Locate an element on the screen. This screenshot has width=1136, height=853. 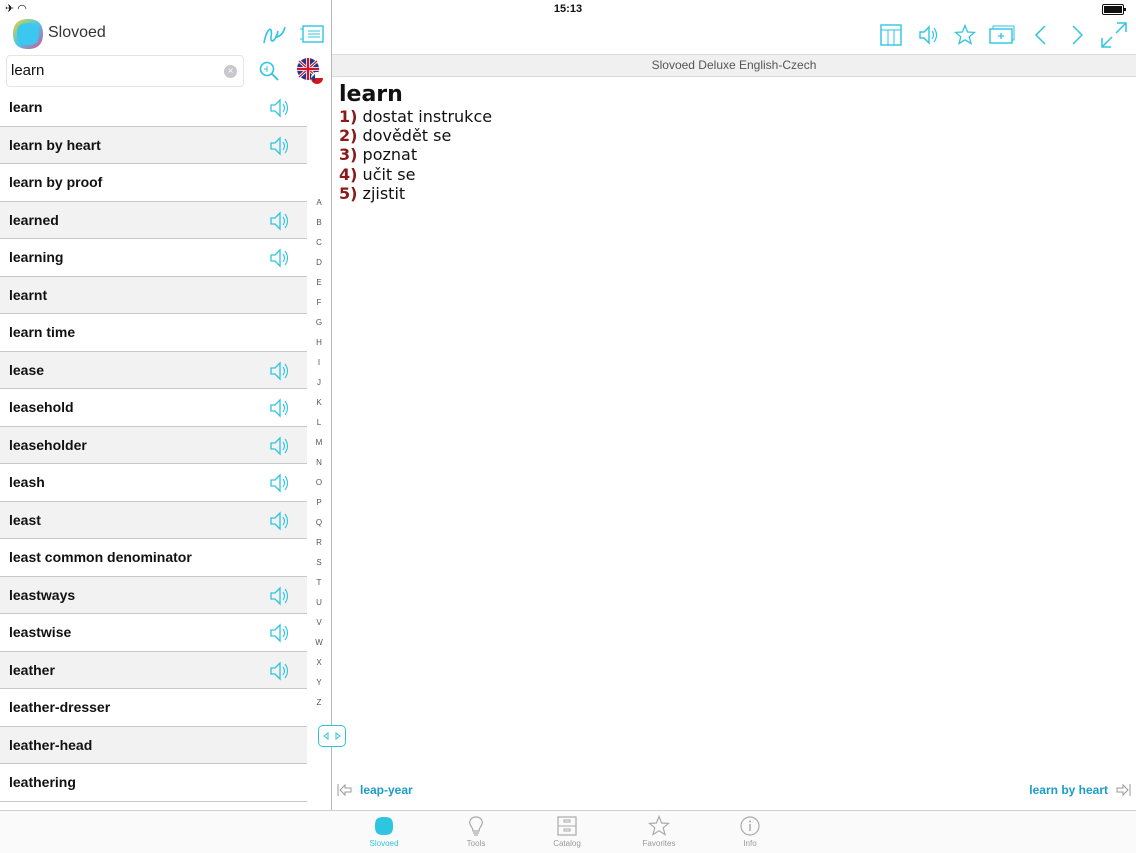
alphabet-letter: J is located at coordinates (319, 383).